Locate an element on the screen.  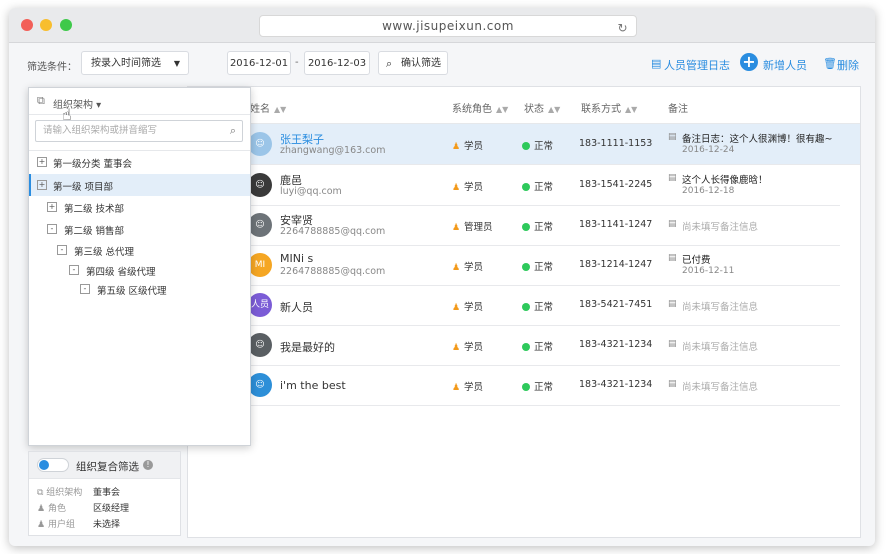
tree-item: + 第二级 技术部 is located at coordinates (139, 207).